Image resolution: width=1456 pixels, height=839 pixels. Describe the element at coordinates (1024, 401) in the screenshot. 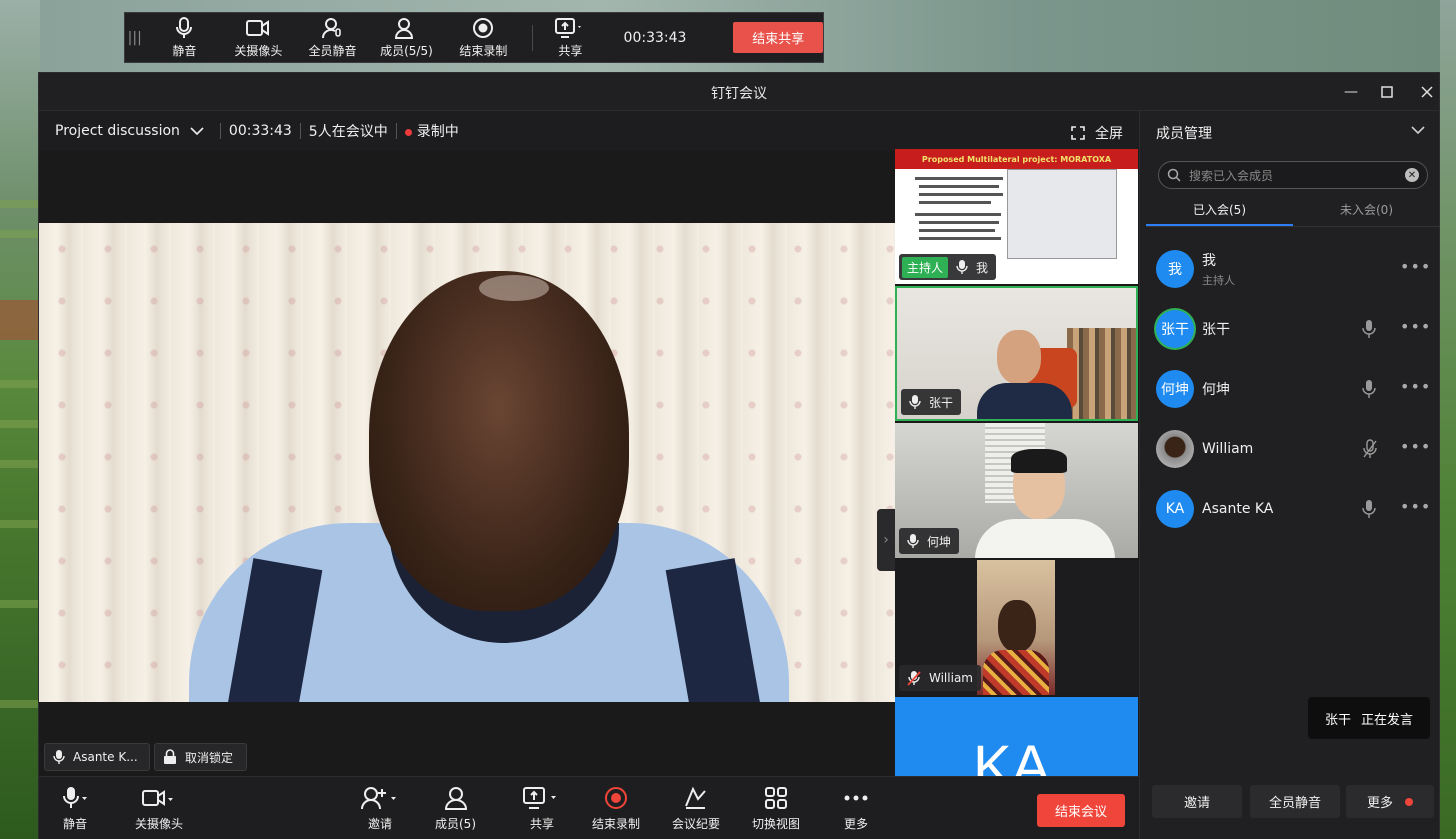

I see `participant-body` at that location.